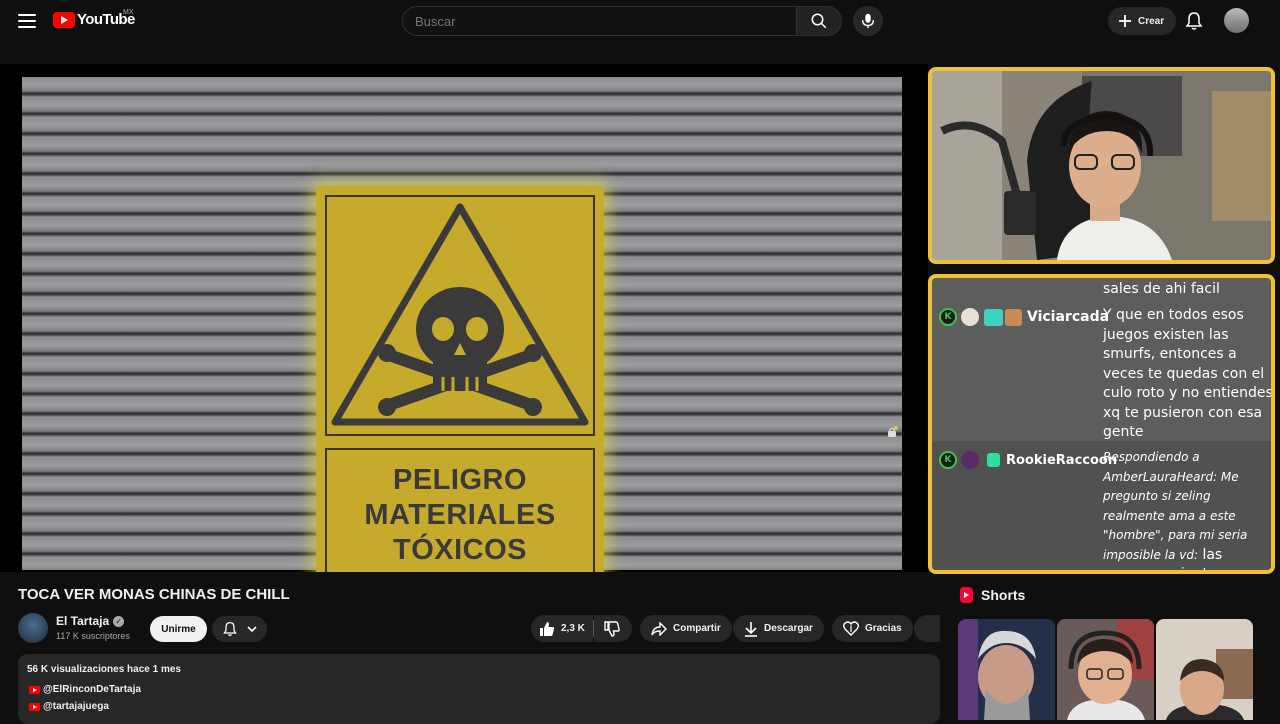 The image size is (1280, 724). Describe the element at coordinates (883, 628) in the screenshot. I see `thanks-label: Gracias` at that location.